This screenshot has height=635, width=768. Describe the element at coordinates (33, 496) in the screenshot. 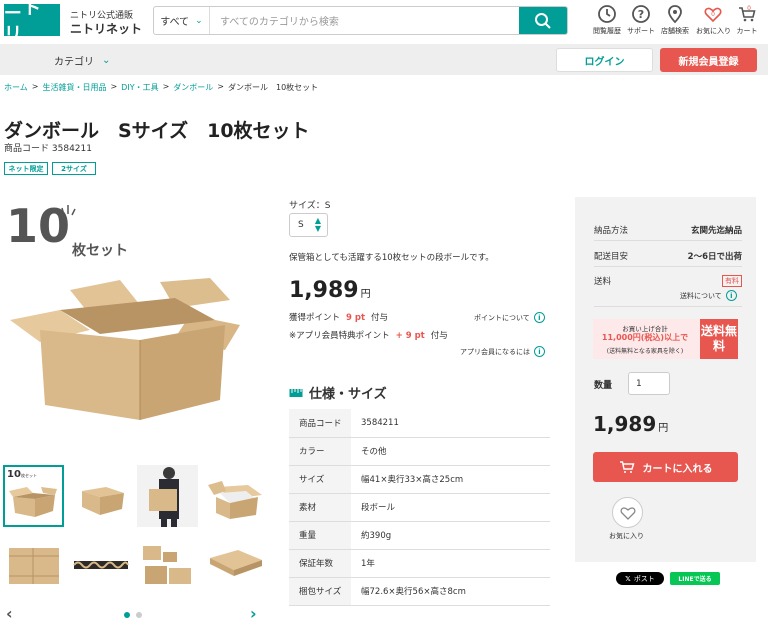

I see `thumbnail-1: 10 枚セット` at that location.